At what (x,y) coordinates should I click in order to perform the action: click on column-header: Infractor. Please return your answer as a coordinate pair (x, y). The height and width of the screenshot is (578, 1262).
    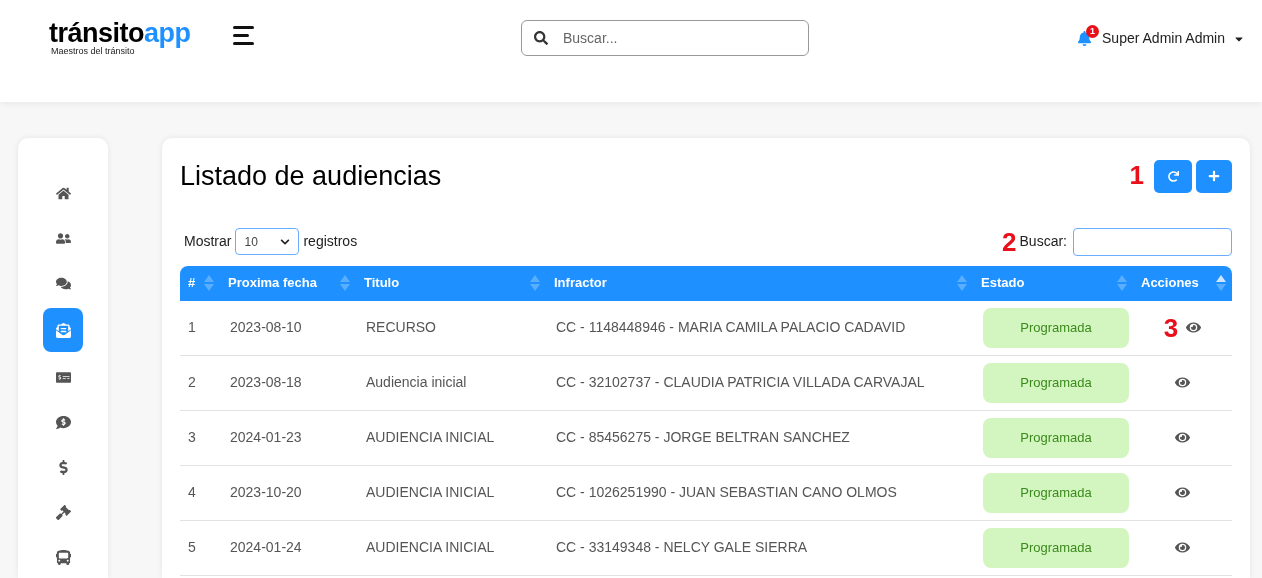
    Looking at the image, I should click on (580, 283).